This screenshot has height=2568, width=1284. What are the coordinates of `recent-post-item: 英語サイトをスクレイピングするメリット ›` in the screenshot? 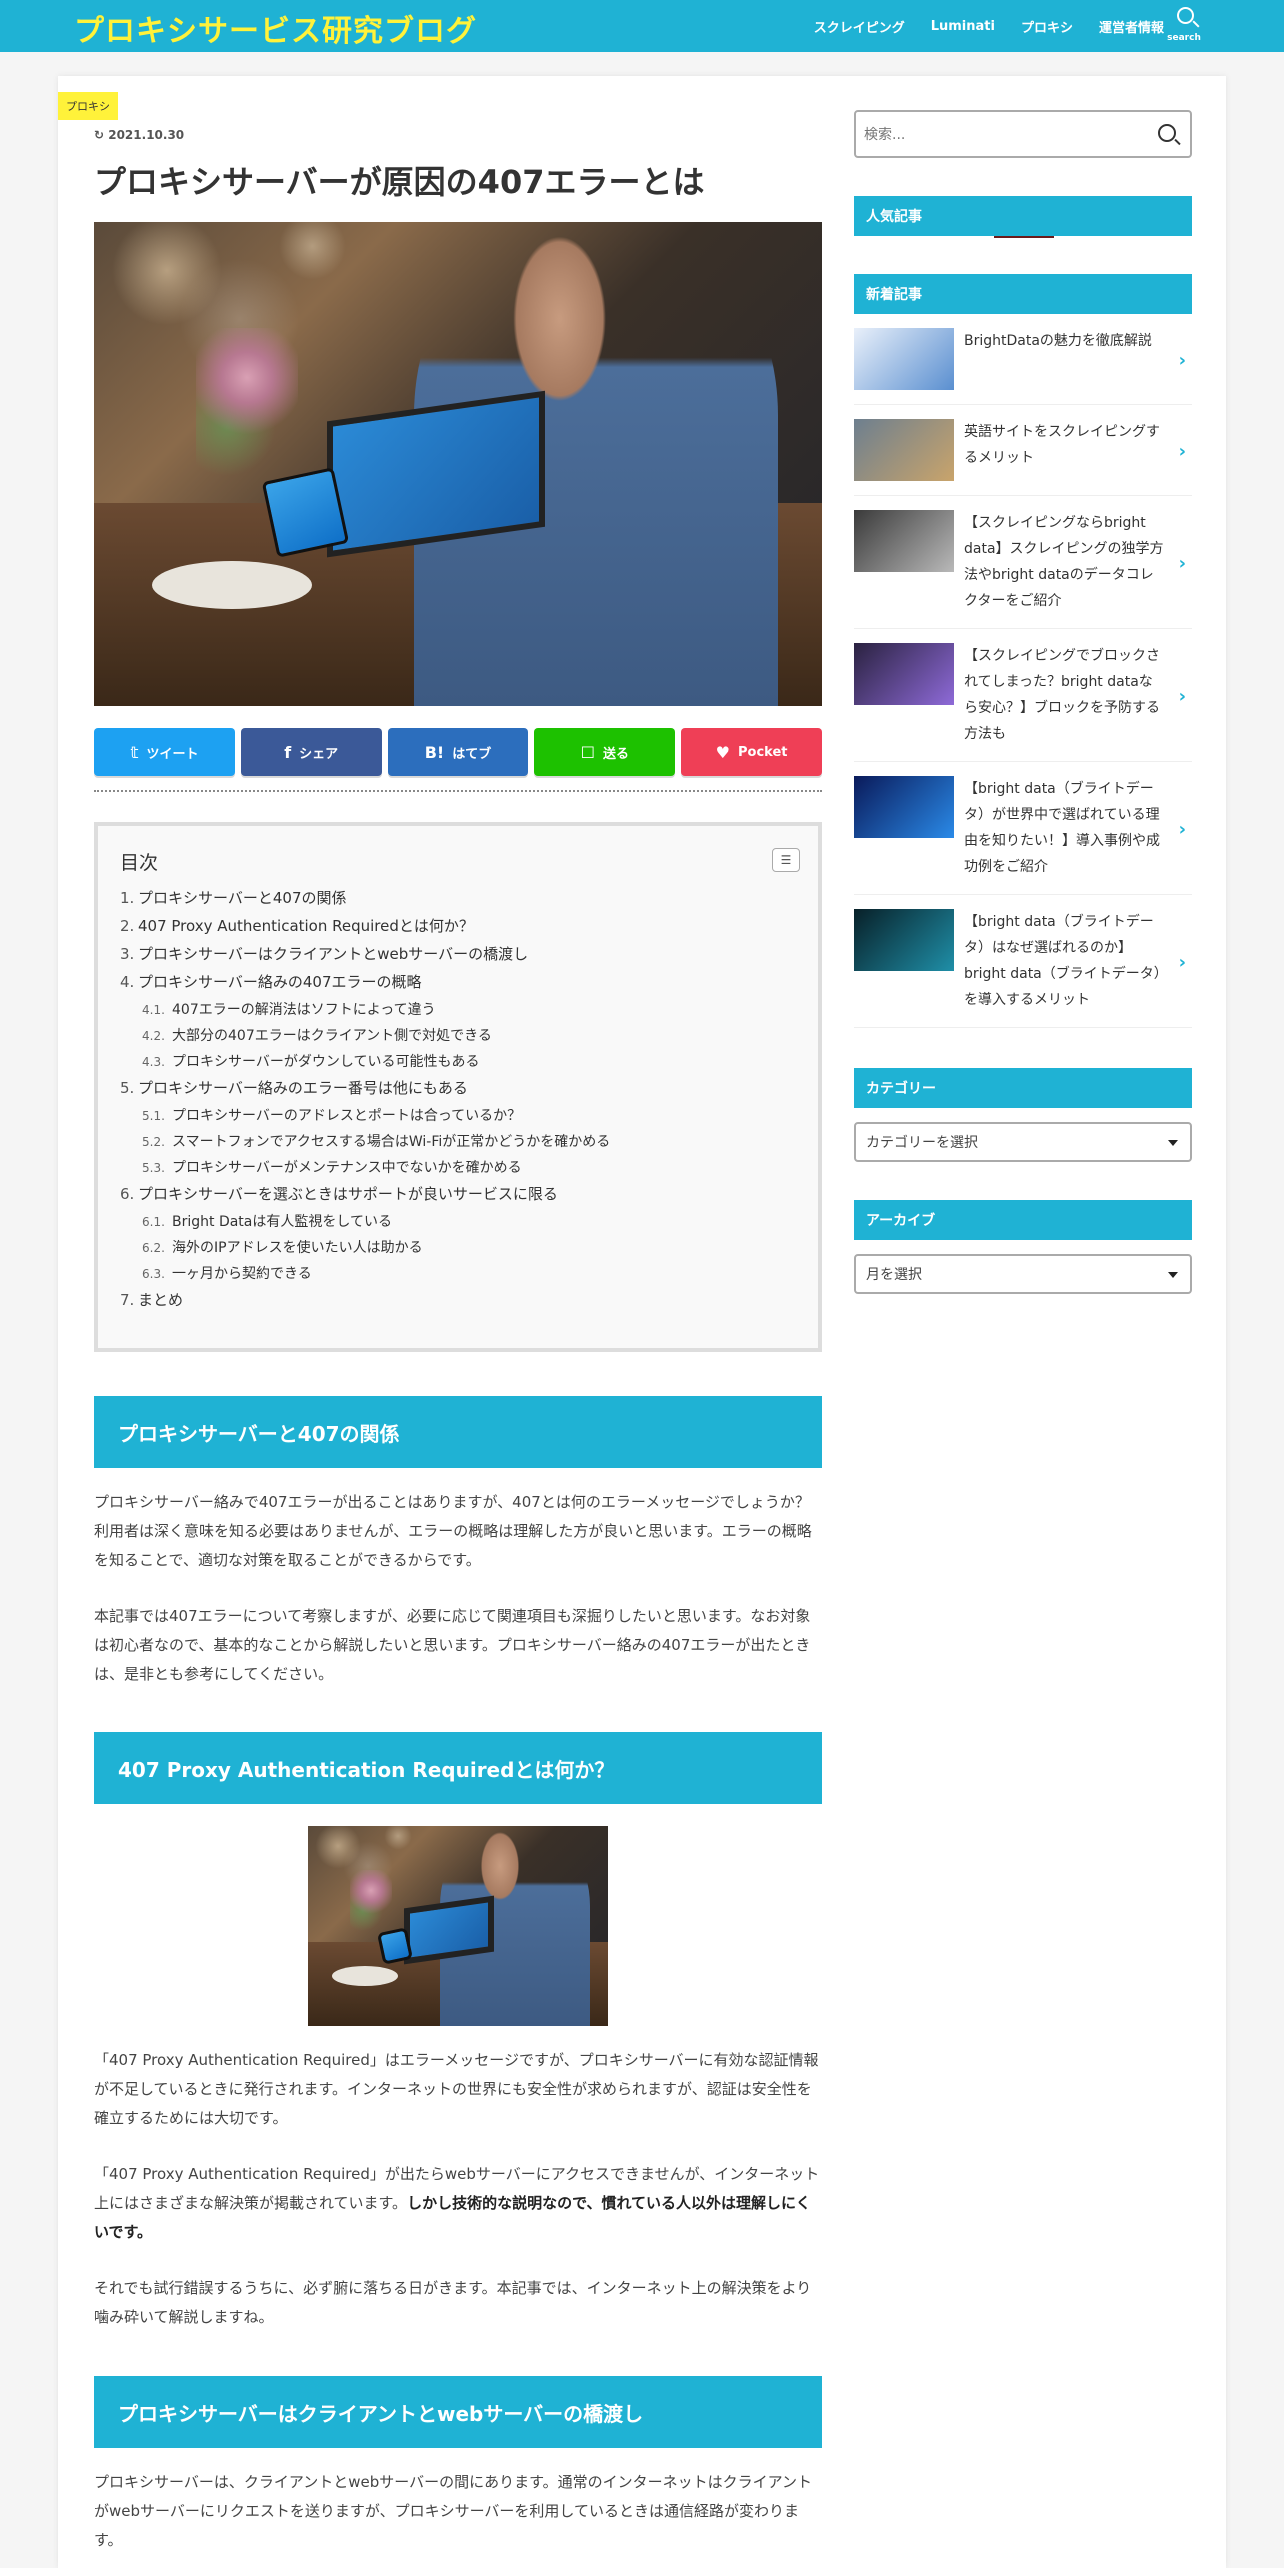 It's located at (1023, 450).